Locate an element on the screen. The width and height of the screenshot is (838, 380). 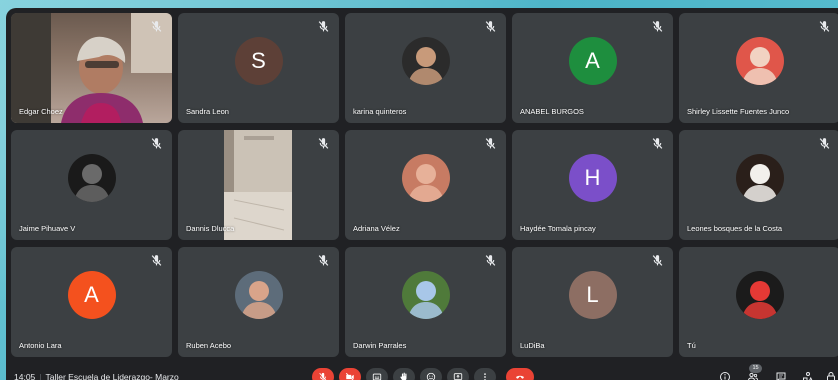
participant-tile: Shirley Lissette Fuentes Junco is located at coordinates (758, 68).